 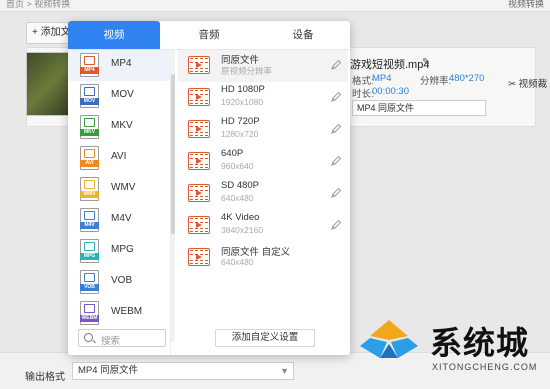 I want to click on format-item-mp4: MP4 MP4, so click(x=119, y=65).